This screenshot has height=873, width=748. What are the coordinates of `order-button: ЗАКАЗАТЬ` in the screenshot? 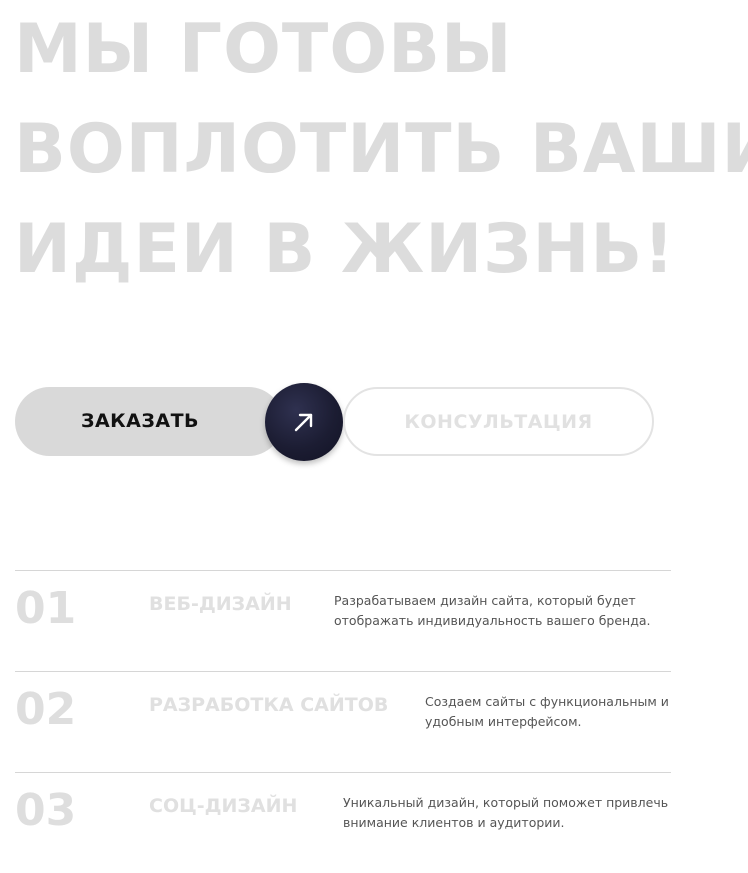 It's located at (149, 421).